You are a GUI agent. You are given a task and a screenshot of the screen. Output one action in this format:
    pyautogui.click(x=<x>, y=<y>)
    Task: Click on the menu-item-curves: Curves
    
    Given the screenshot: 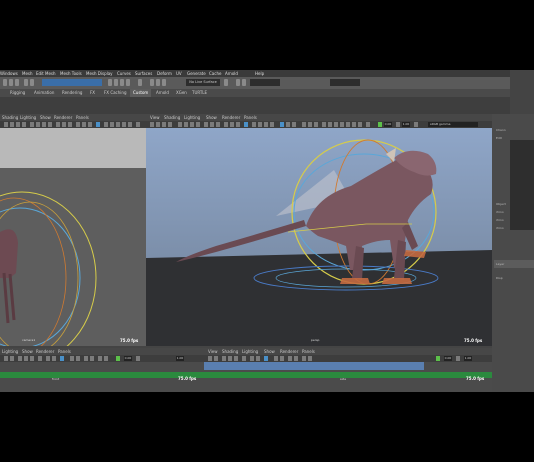 What is the action you would take?
    pyautogui.click(x=124, y=73)
    